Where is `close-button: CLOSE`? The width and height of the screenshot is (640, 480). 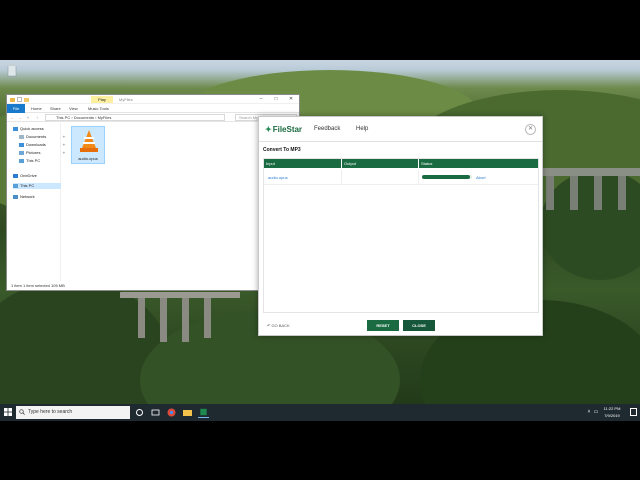
close-button: CLOSE is located at coordinates (419, 325).